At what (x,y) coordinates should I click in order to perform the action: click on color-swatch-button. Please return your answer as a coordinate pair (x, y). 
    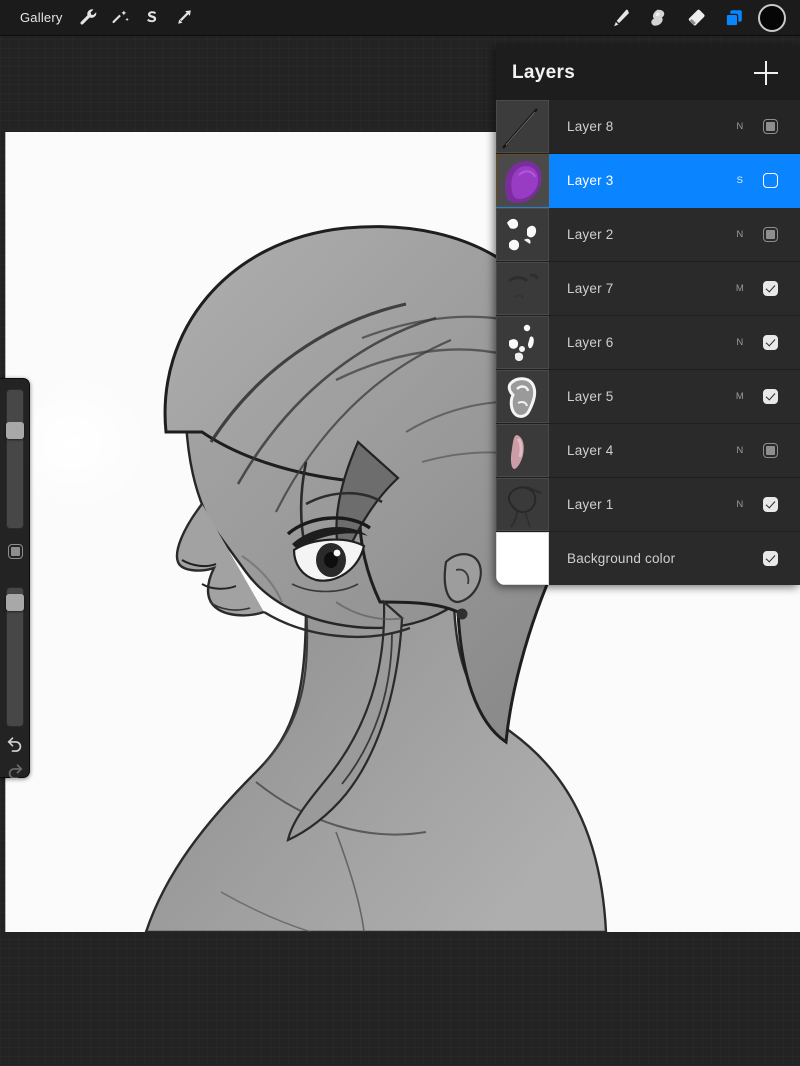
    Looking at the image, I should click on (772, 17).